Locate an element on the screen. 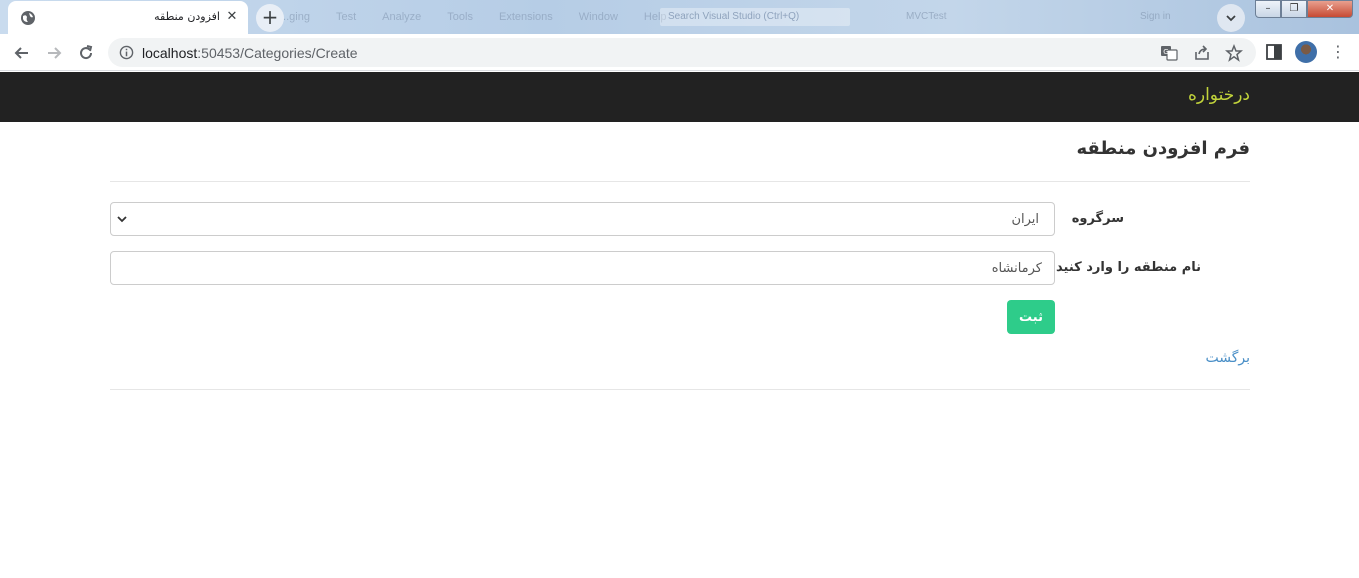 The width and height of the screenshot is (1359, 578). background-menu-item: ...ging is located at coordinates (295, 17).